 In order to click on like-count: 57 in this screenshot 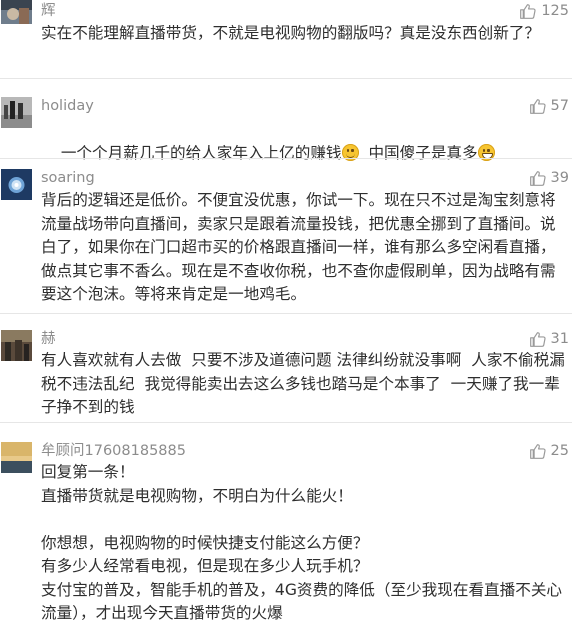, I will do `click(559, 106)`.